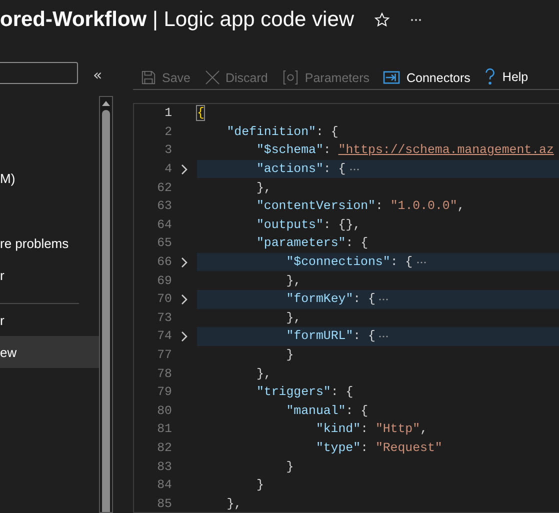  Describe the element at coordinates (148, 77) in the screenshot. I see `save-icon` at that location.